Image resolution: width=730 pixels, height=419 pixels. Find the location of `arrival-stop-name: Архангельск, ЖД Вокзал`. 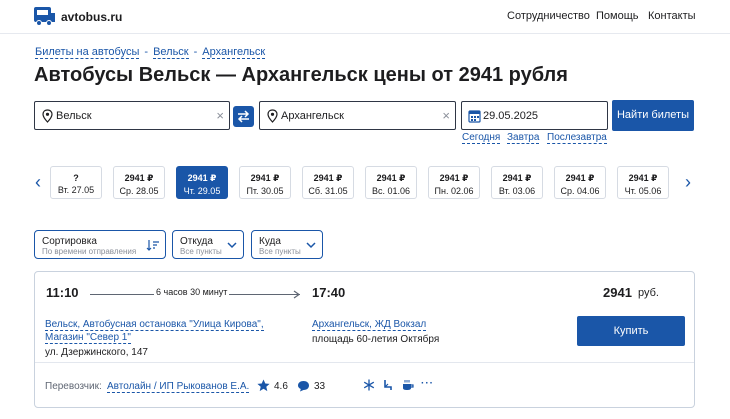

arrival-stop-name: Архангельск, ЖД Вокзал is located at coordinates (369, 325).